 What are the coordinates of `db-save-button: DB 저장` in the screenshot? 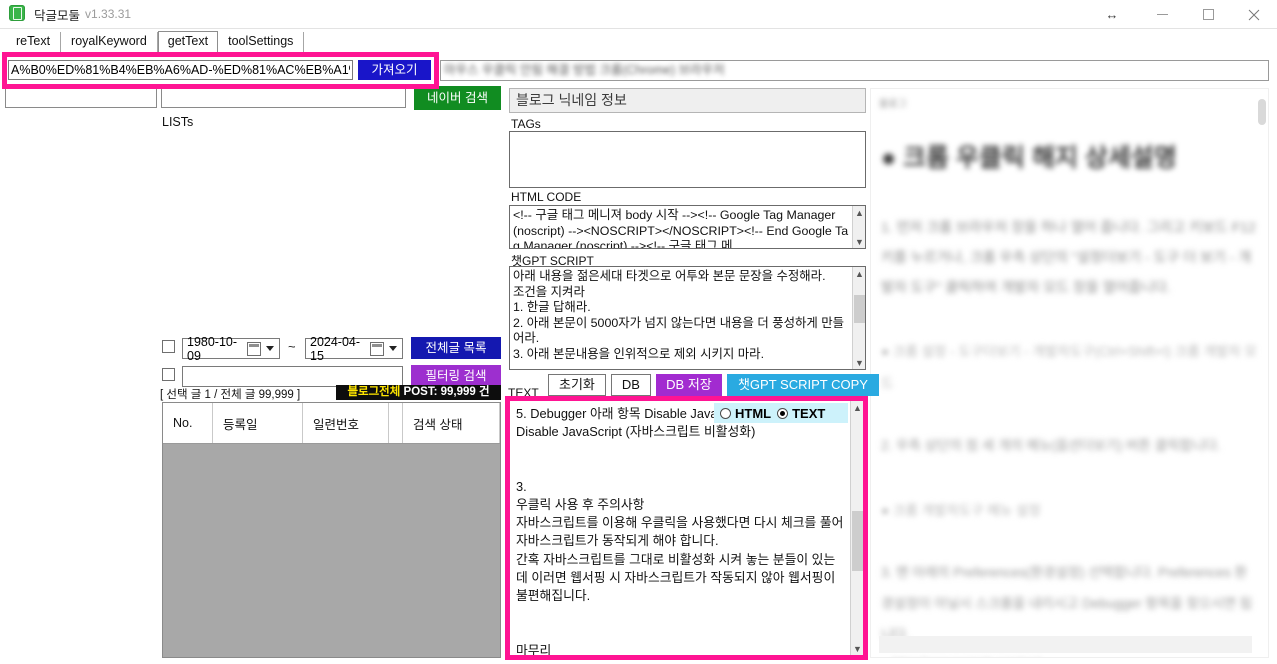 It's located at (688, 385).